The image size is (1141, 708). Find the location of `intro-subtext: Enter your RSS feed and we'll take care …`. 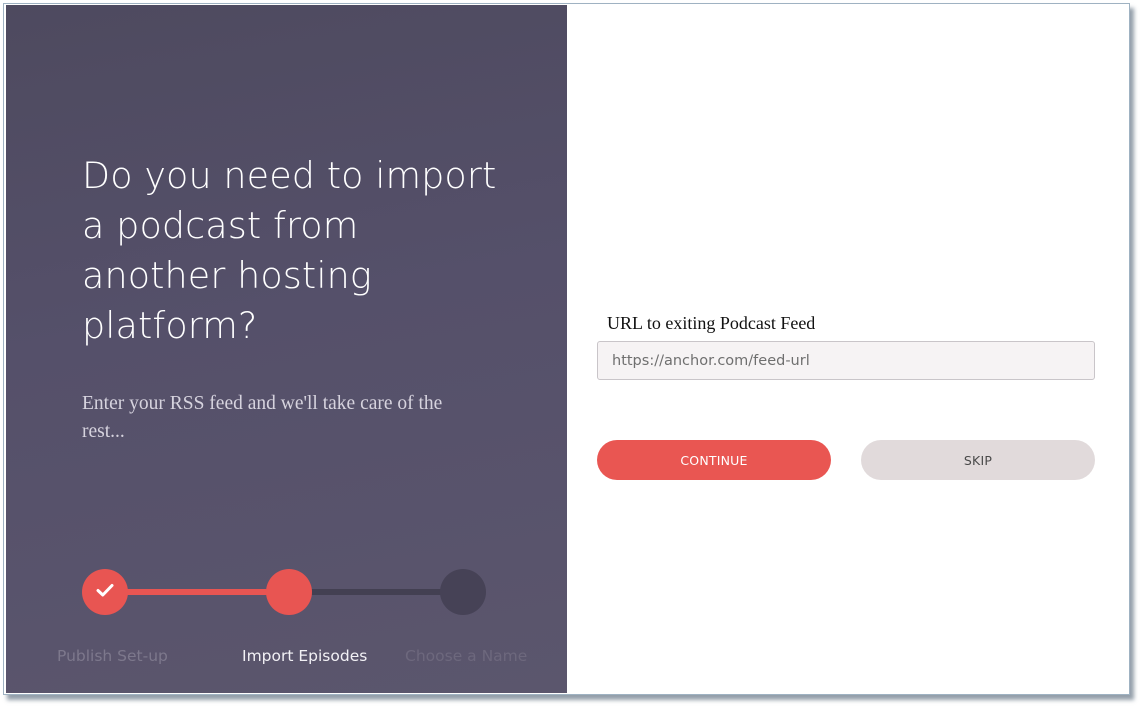

intro-subtext: Enter your RSS feed and we'll take care … is located at coordinates (262, 417).